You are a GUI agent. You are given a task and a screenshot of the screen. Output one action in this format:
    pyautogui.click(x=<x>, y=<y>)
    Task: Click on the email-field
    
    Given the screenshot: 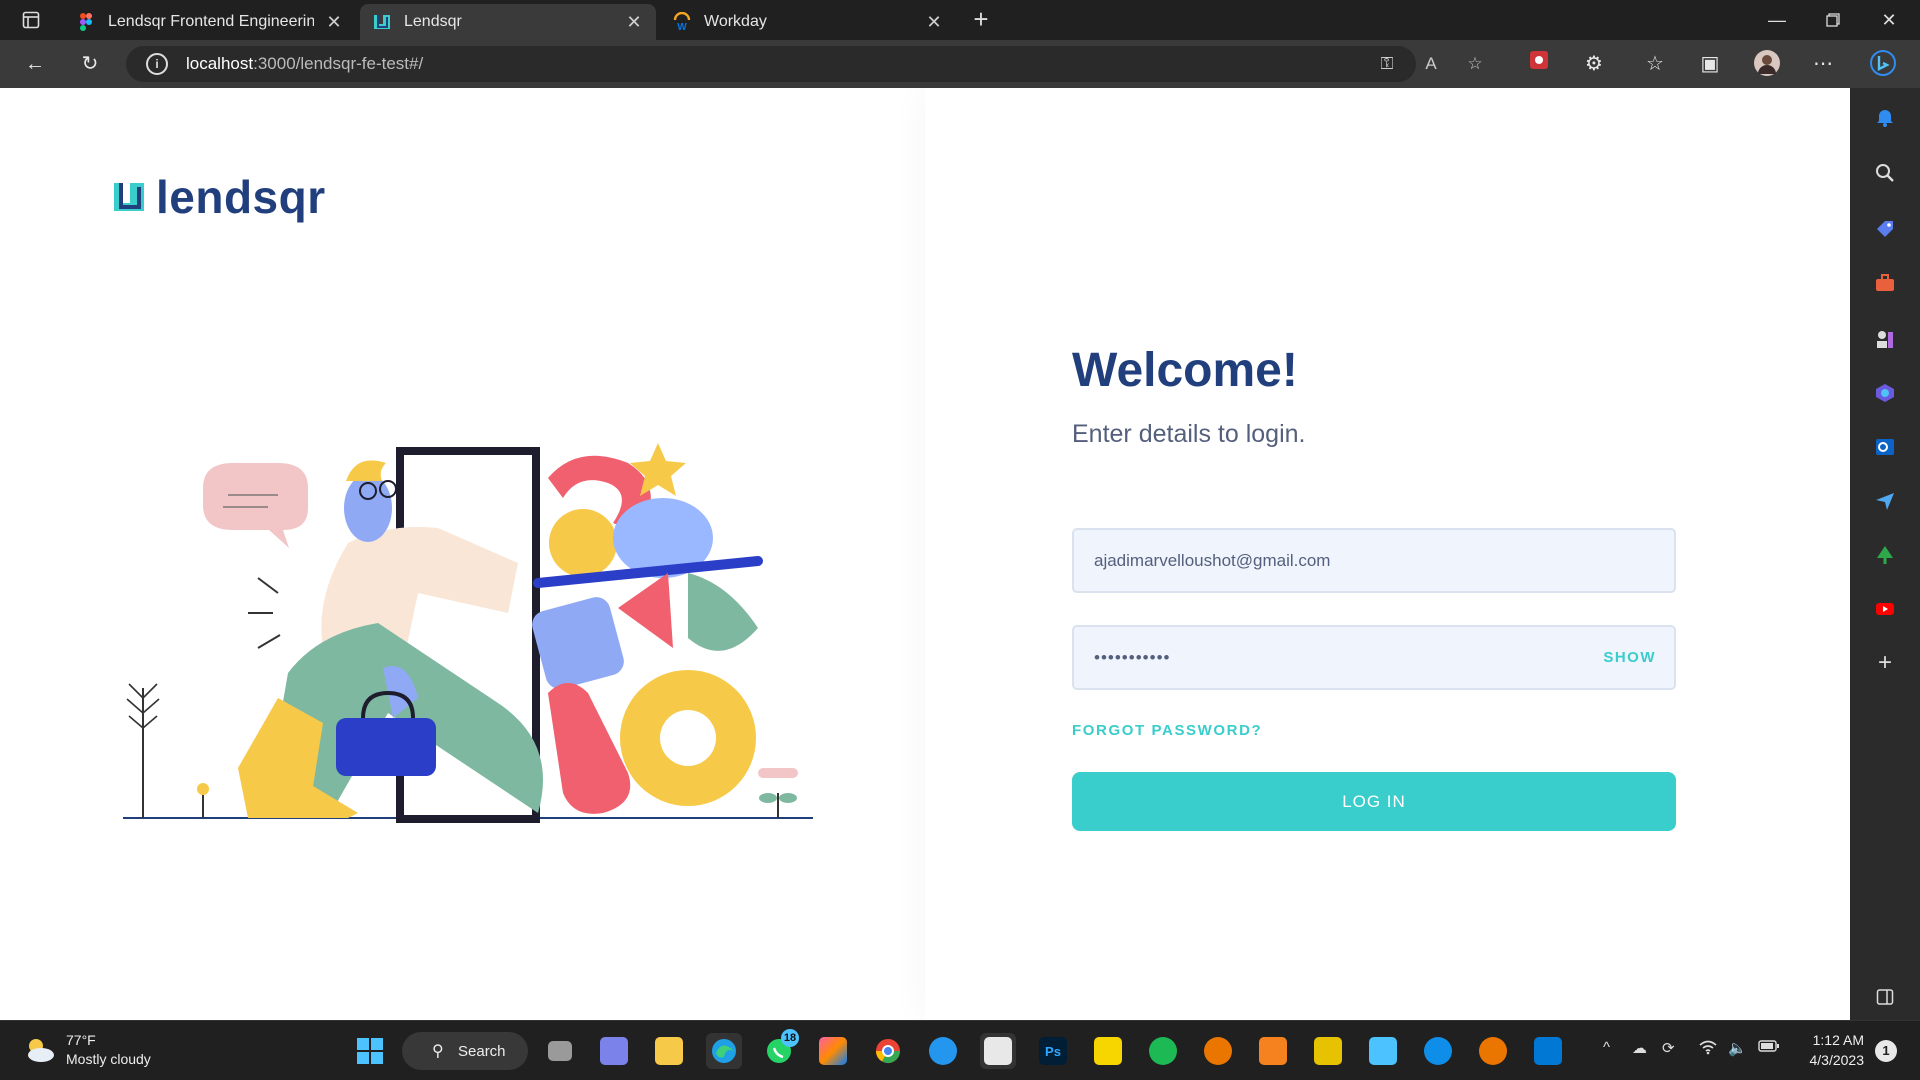 What is the action you would take?
    pyautogui.click(x=1374, y=560)
    